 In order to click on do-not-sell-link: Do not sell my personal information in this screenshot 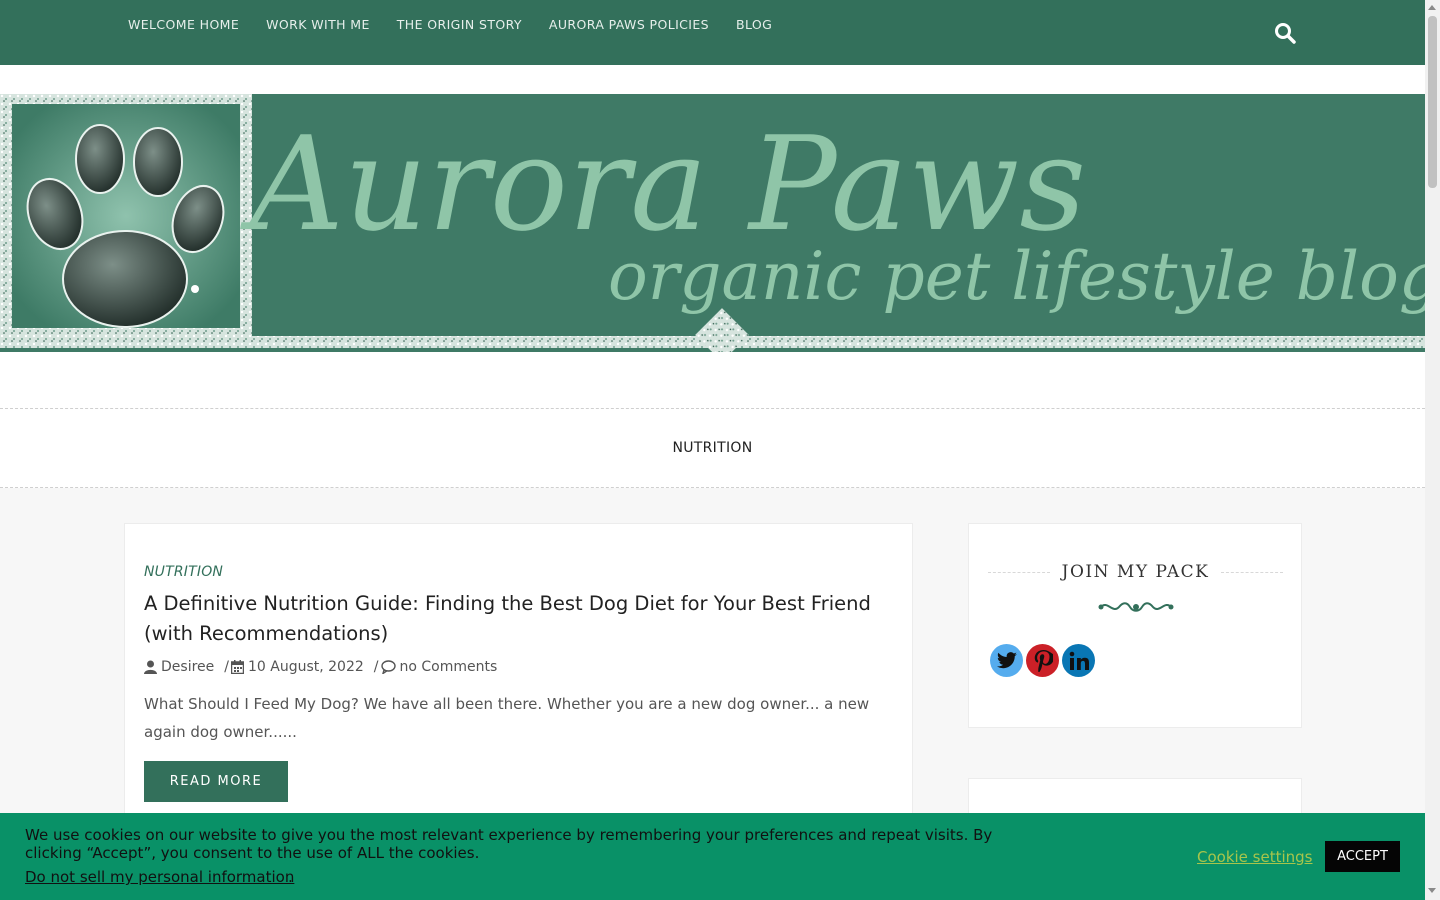, I will do `click(159, 877)`.